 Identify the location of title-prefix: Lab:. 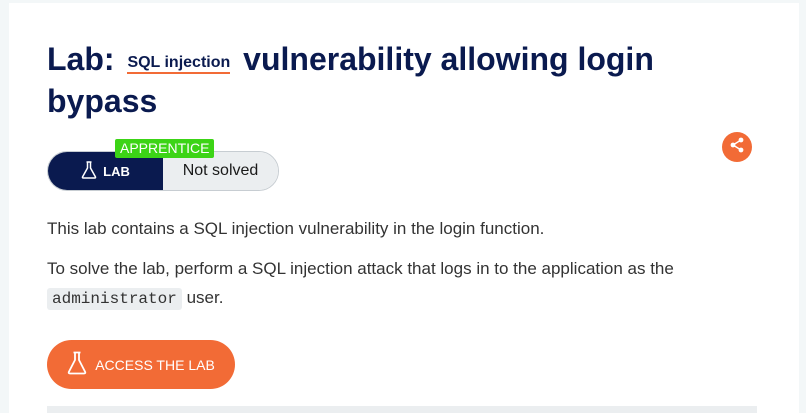
(81, 59).